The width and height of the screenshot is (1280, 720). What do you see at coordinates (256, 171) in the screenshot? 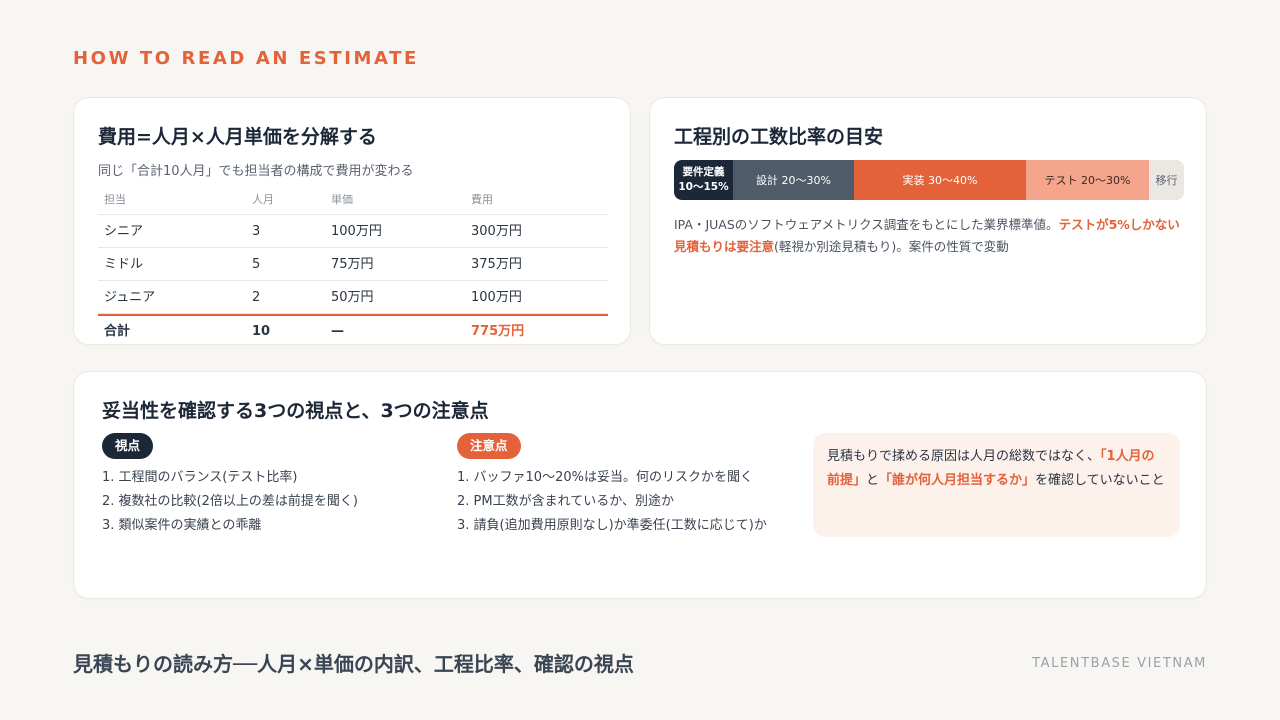
I see `cost-card-subtitle: 同じ「合計10人月」でも担当者の構成で費用が変わる` at bounding box center [256, 171].